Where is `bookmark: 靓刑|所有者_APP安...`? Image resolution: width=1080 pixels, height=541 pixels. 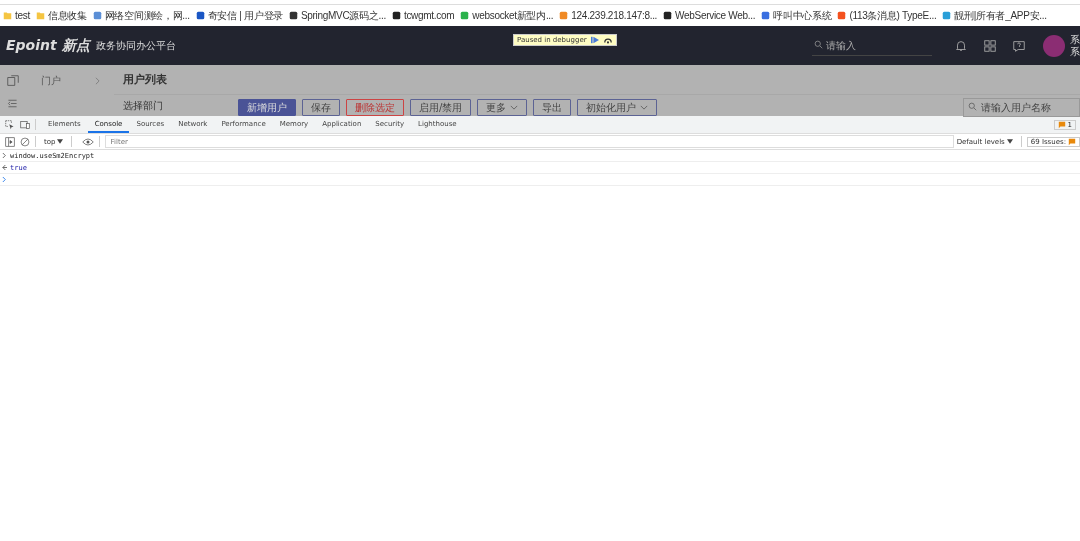
bookmark: 靓刑|所有者_APP安... is located at coordinates (994, 15).